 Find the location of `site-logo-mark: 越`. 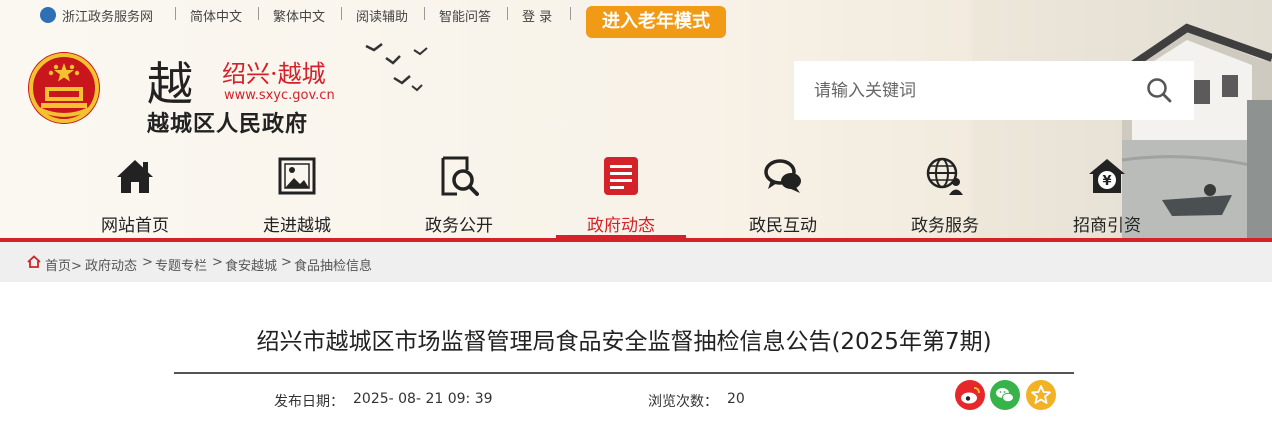

site-logo-mark: 越 is located at coordinates (170, 84).